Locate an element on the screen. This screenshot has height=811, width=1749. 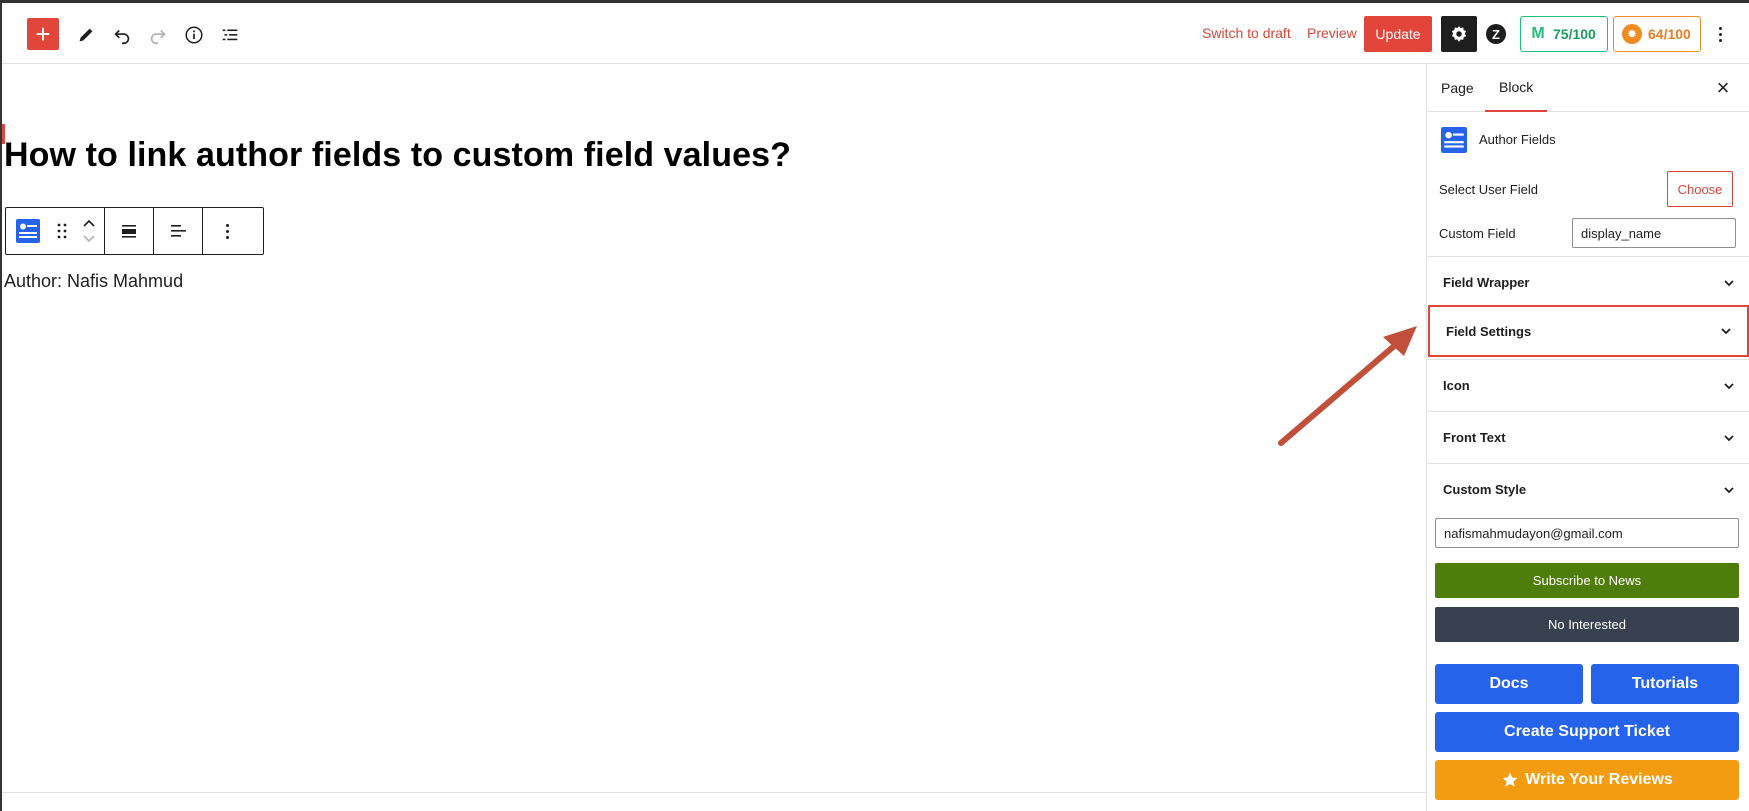
custom-field-label: Custom Field is located at coordinates (1477, 233).